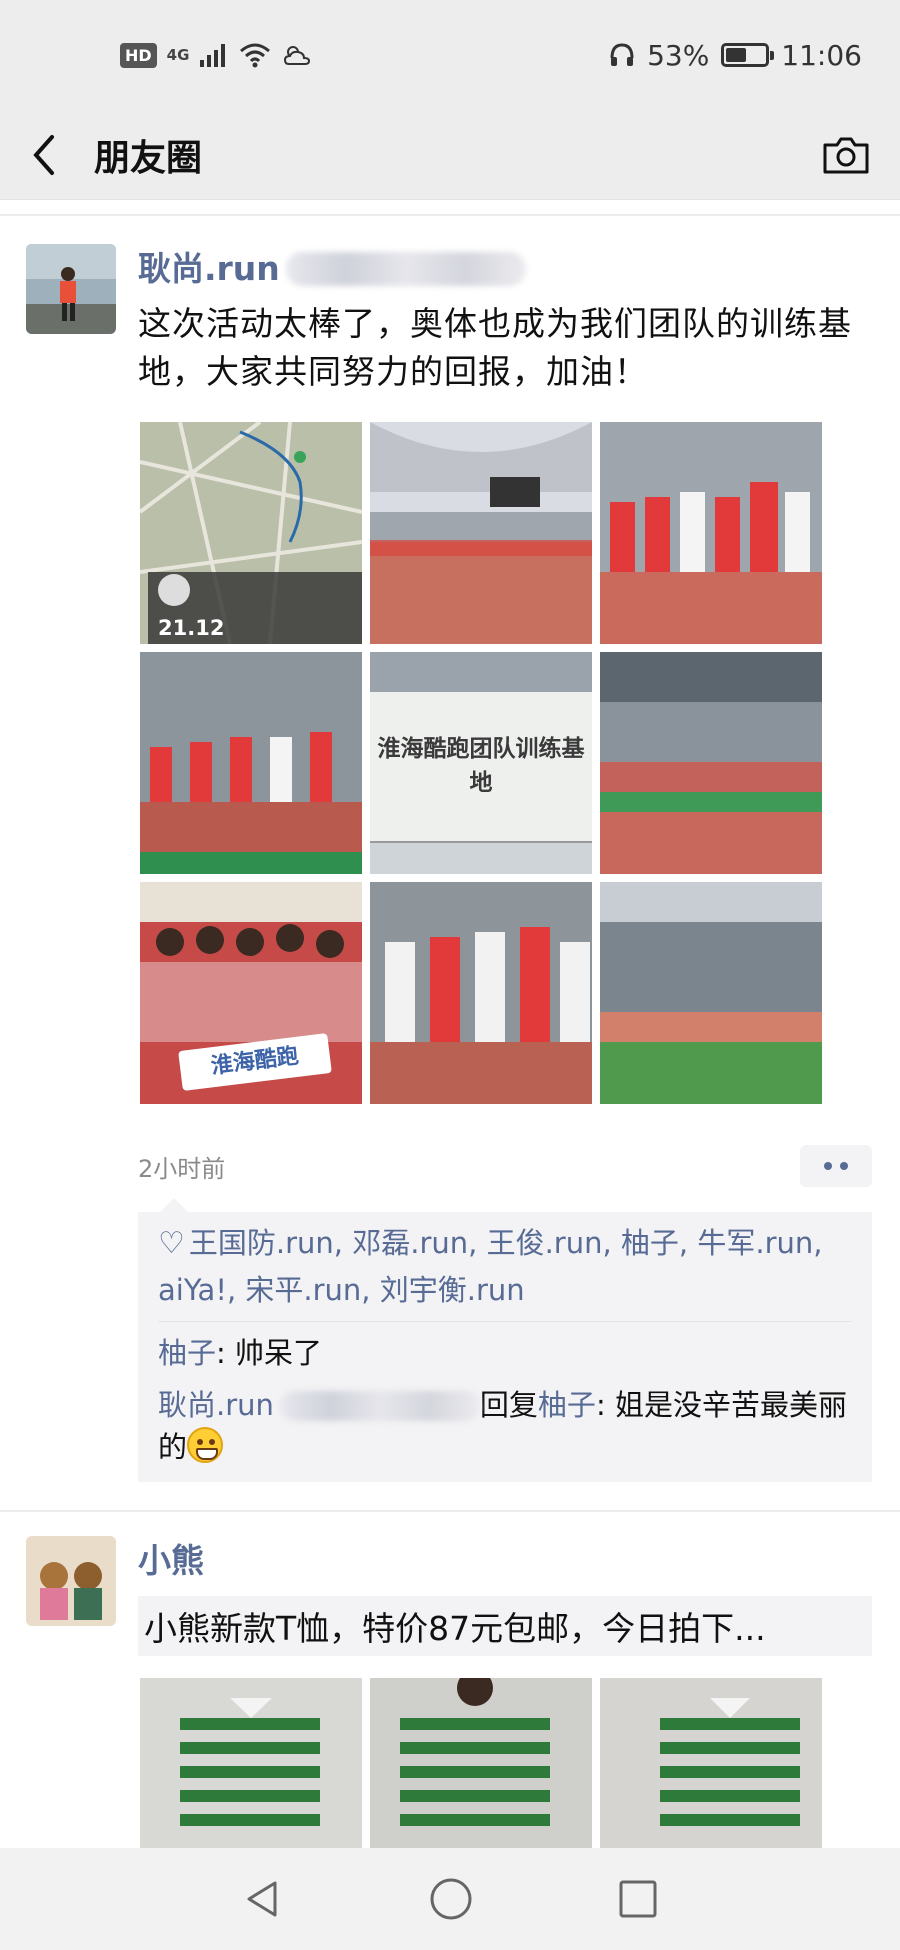  I want to click on status-left: HD 4G, so click(216, 55).